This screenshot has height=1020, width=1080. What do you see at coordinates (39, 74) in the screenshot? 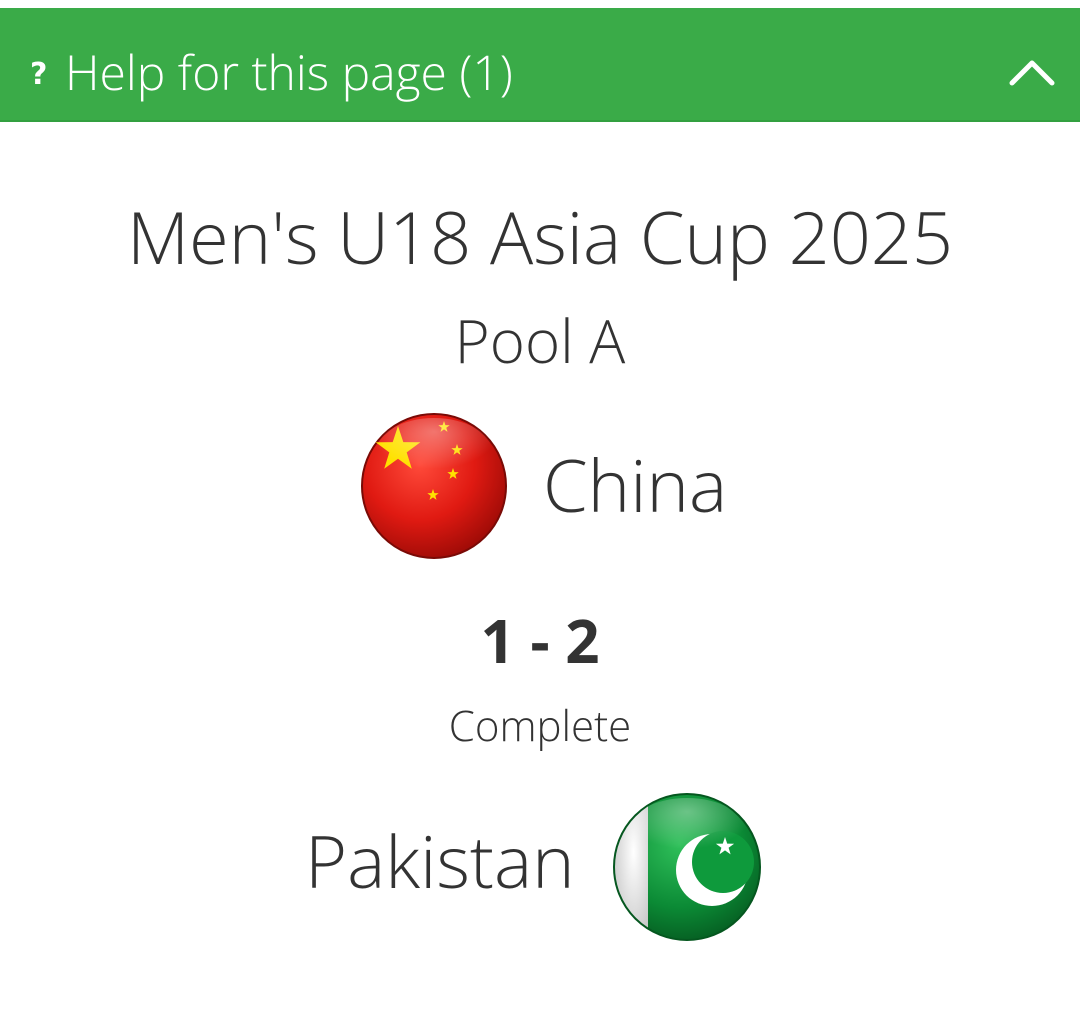
I see `question-icon: ?` at bounding box center [39, 74].